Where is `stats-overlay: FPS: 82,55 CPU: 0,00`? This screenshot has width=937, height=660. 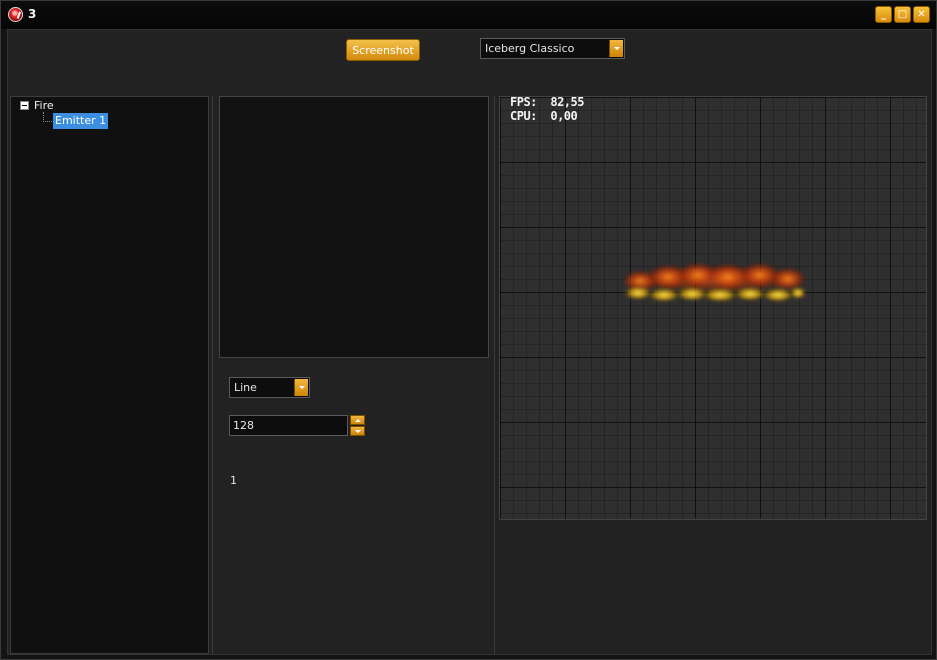 stats-overlay: FPS: 82,55 CPU: 0,00 is located at coordinates (547, 109).